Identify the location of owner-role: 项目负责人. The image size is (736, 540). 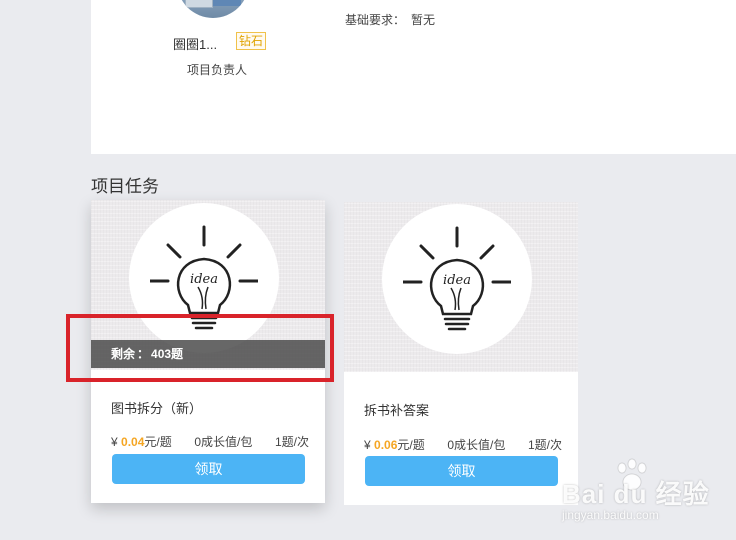
(217, 70).